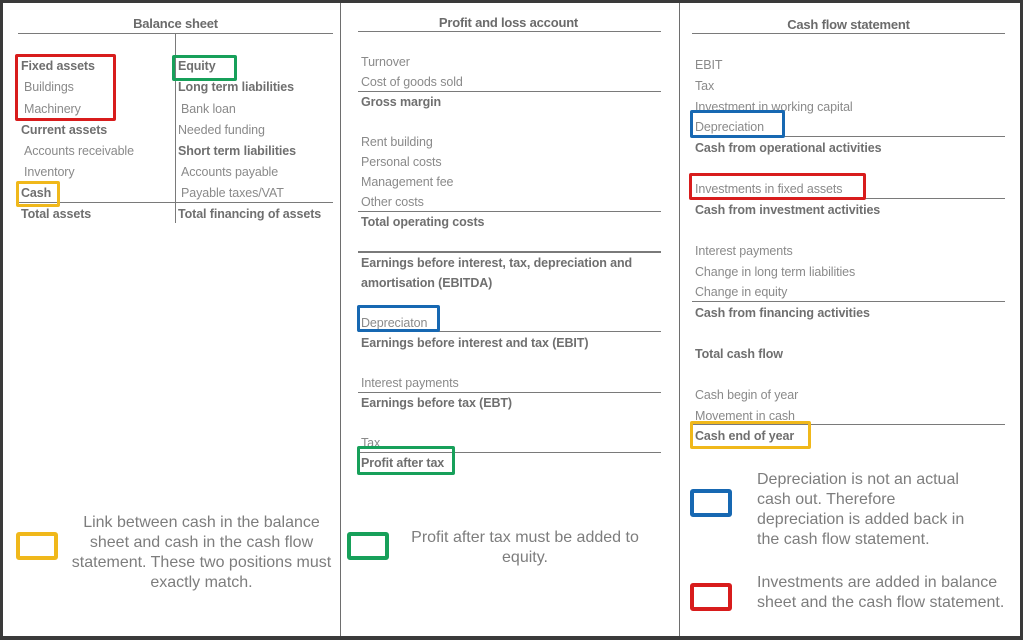  Describe the element at coordinates (739, 354) in the screenshot. I see `total-cash-flow: Total cash flow` at that location.